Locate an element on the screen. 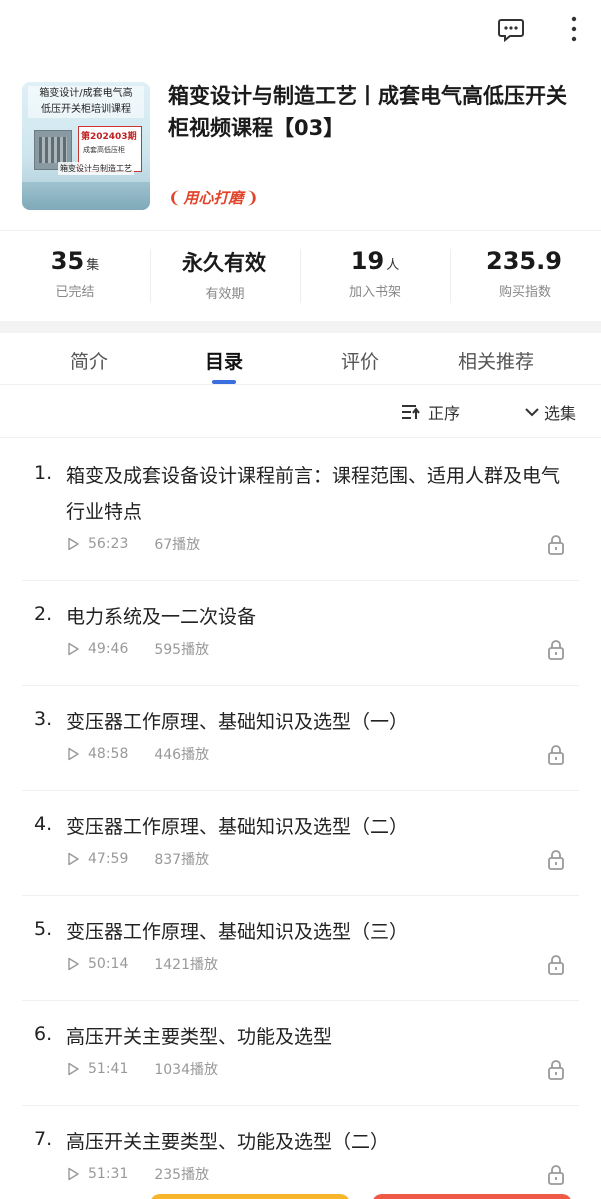  stat-validity: 永久有效 有效期 is located at coordinates (225, 274).